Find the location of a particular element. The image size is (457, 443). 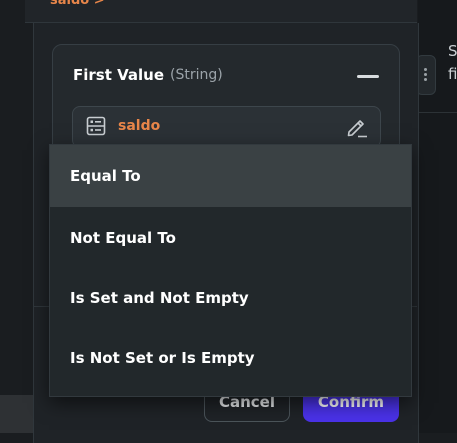

variable-icon is located at coordinates (96, 126).